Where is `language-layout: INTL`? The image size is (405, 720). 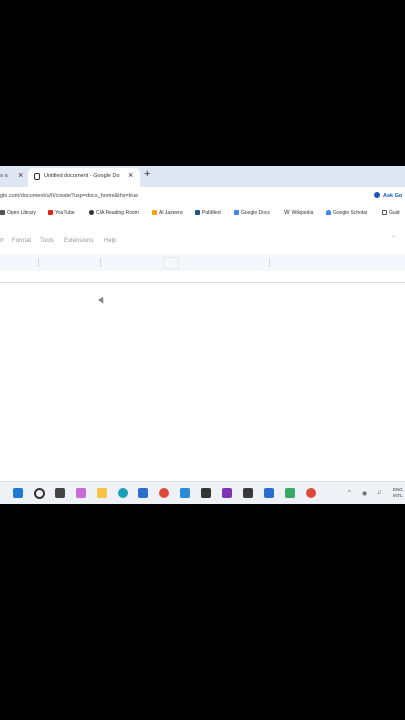
language-layout: INTL is located at coordinates (398, 495).